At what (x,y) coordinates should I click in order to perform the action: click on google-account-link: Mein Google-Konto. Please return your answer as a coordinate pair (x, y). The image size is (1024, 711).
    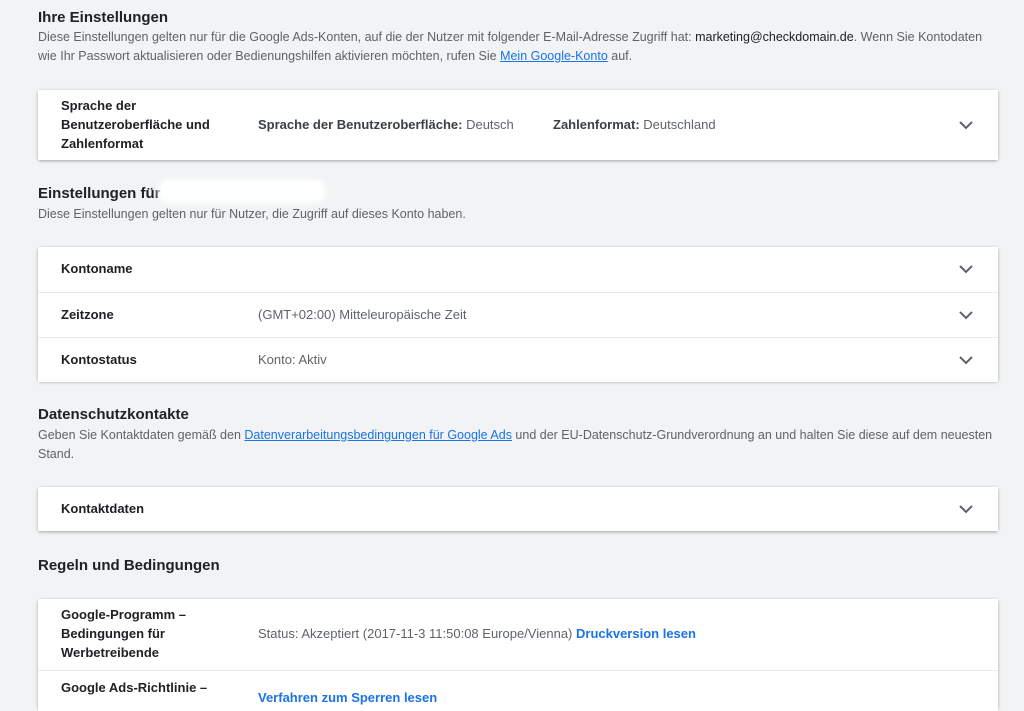
    Looking at the image, I should click on (554, 56).